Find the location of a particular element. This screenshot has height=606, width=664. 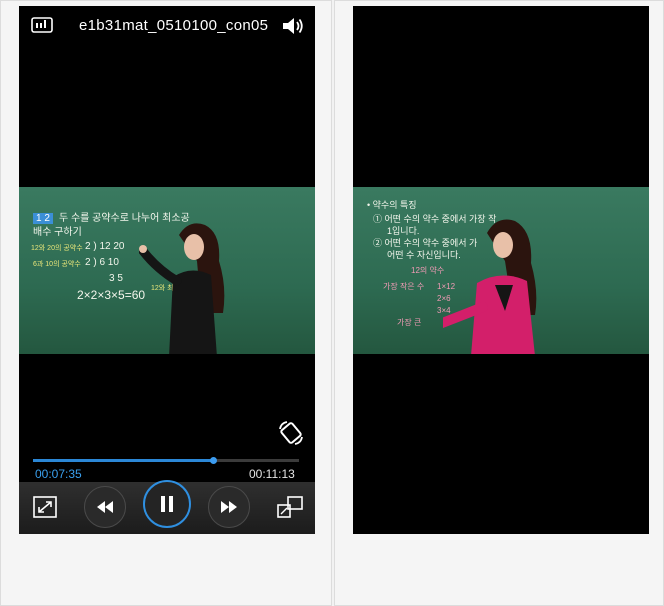

problem-number: 1 2 is located at coordinates (43, 218).